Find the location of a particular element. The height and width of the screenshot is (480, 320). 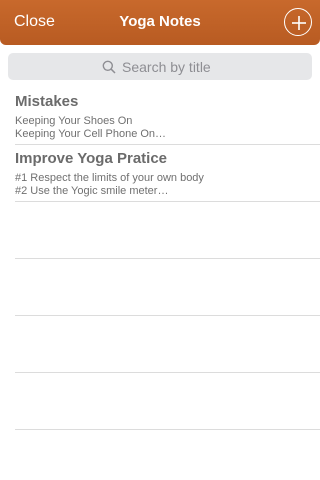

note-preview-line: #1 Respect the limits of your own body is located at coordinates (109, 178).